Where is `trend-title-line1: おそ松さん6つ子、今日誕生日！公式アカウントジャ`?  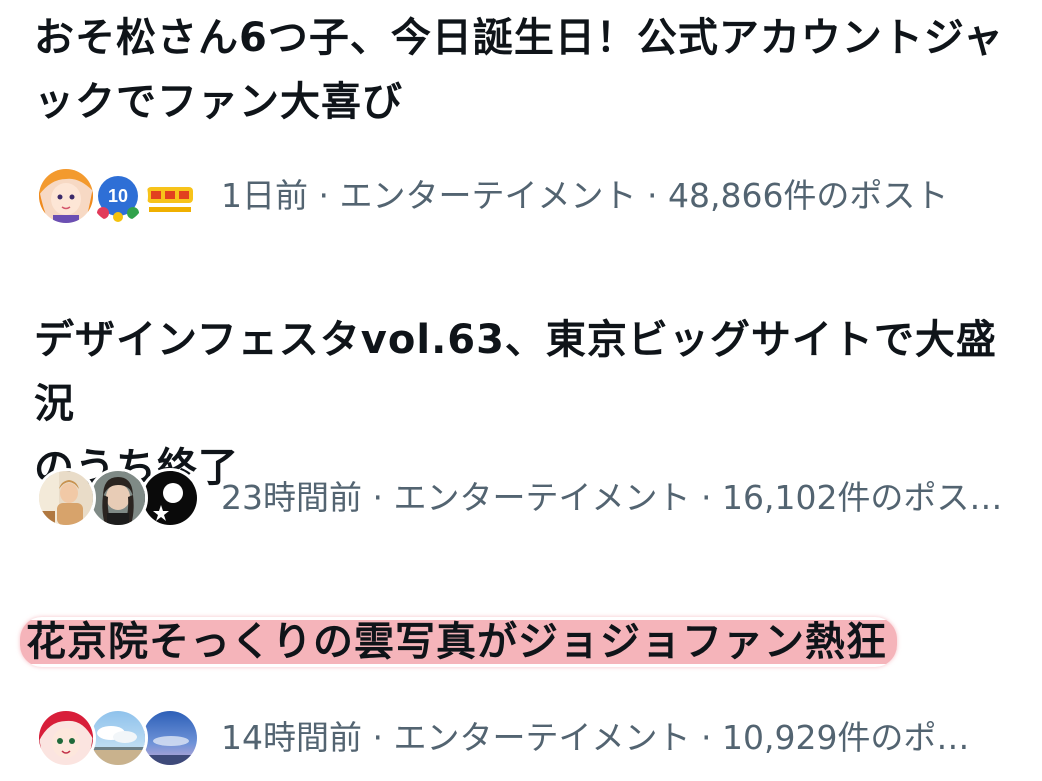
trend-title-line1: おそ松さん6つ子、今日誕生日！公式アカウントジャ is located at coordinates (519, 38).